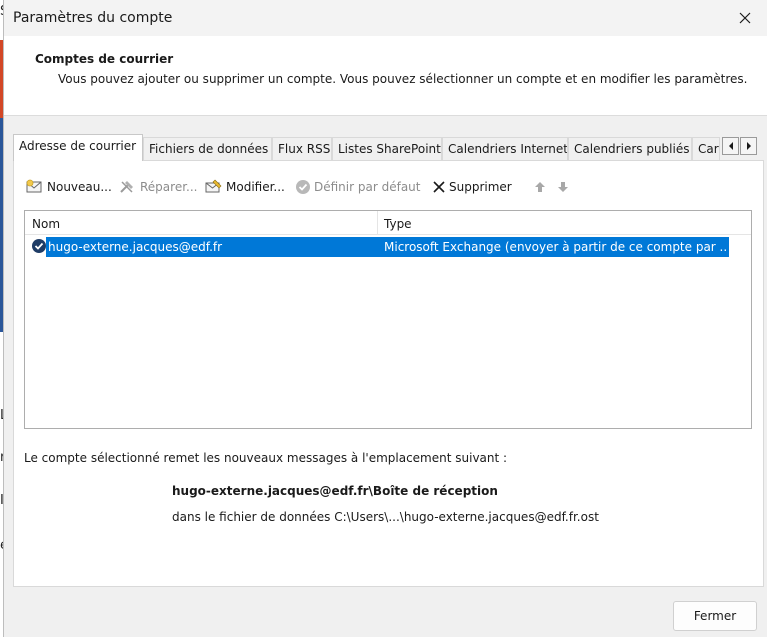 This screenshot has width=767, height=637. I want to click on tab-data-files: Fichiers de données, so click(207, 148).